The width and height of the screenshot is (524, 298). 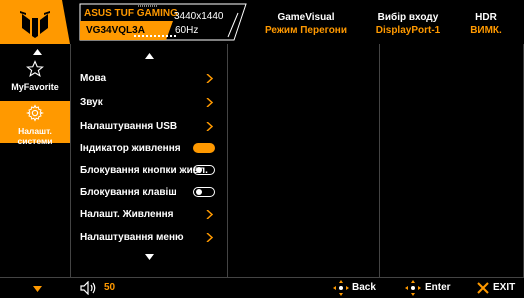 What do you see at coordinates (150, 237) in the screenshot?
I see `menu-item-osd-setup: Налаштування меню` at bounding box center [150, 237].